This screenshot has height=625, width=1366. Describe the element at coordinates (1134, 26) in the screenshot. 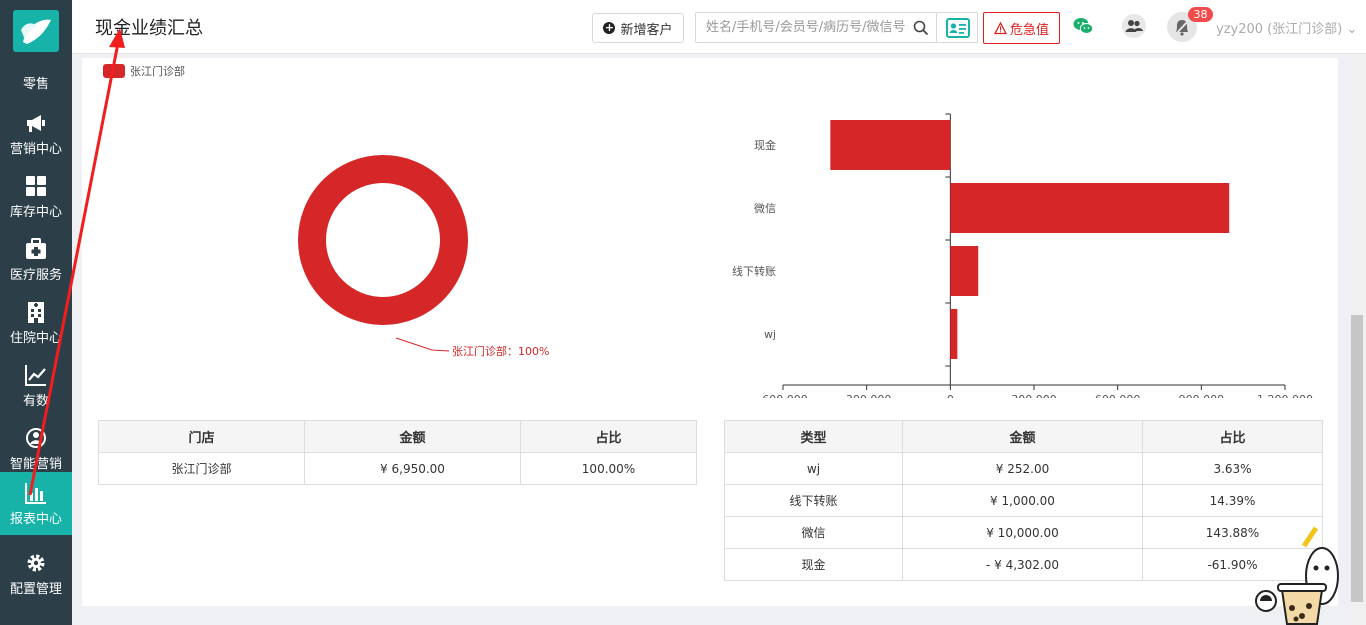

I see `user-group-icon` at that location.